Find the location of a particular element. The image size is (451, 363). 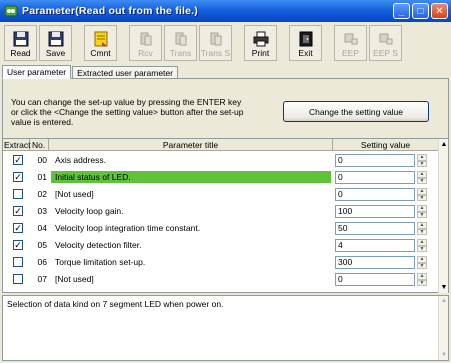

table-row: 06 Torque limitation set-up. 300 ▲ ▼ is located at coordinates (220, 262).